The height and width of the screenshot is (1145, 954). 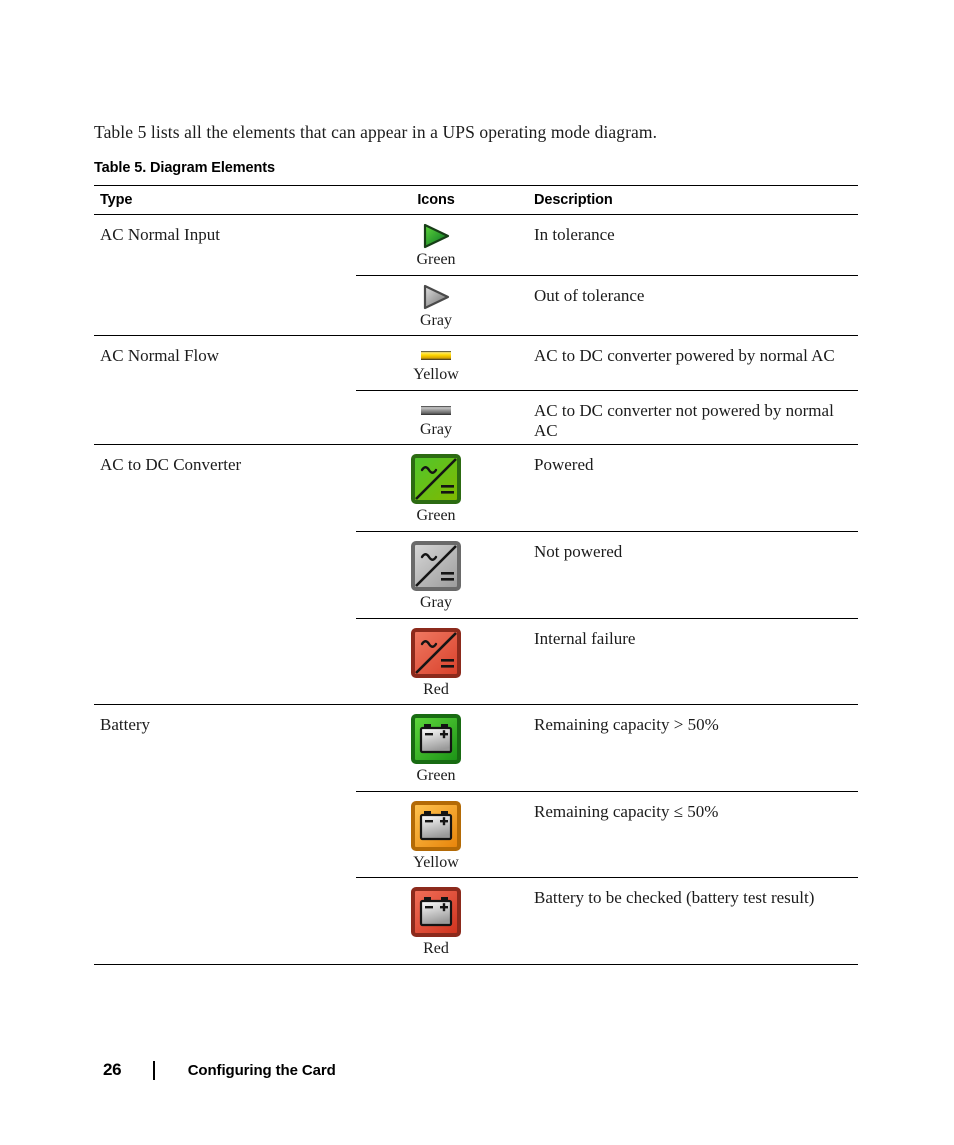 I want to click on footer-section-title: Configuring the Card, so click(x=261, y=1070).